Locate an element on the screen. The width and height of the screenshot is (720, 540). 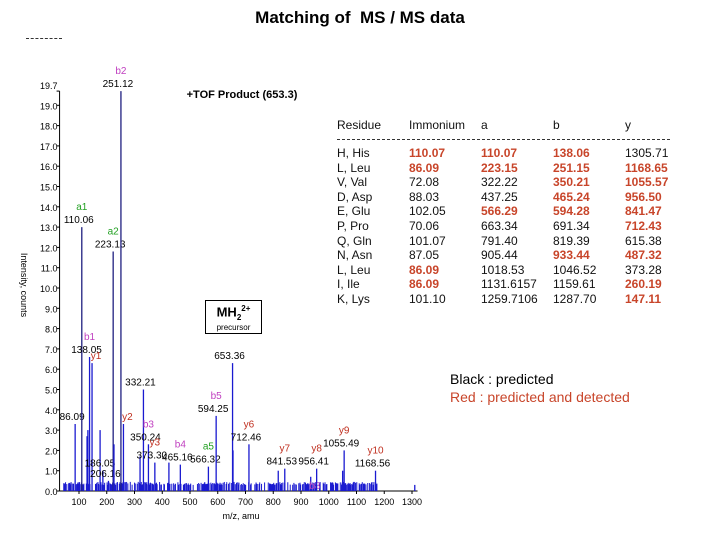
ion-label: b2 is located at coordinates (121, 71).